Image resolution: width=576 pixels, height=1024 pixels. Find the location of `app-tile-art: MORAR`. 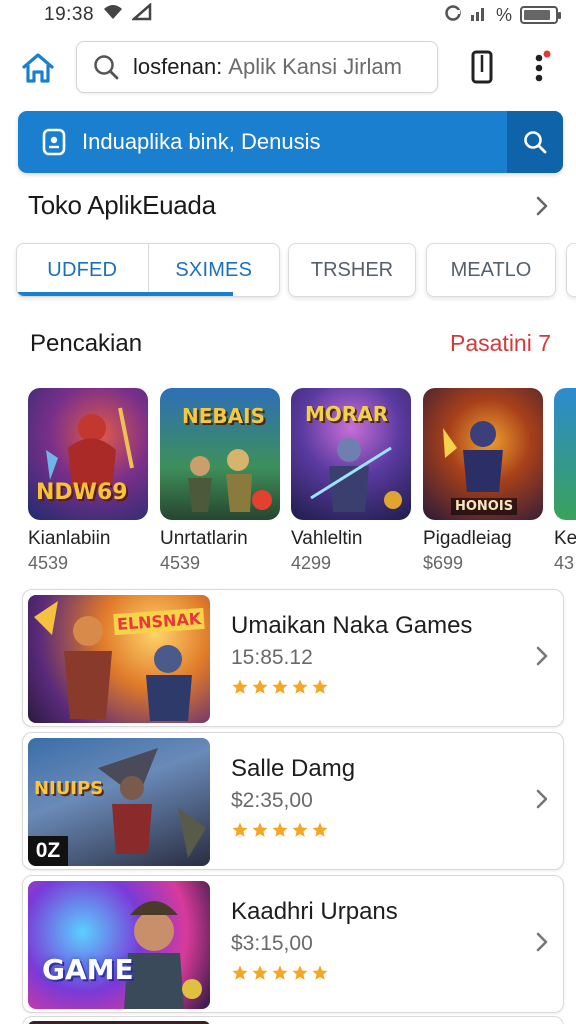

app-tile-art: MORAR is located at coordinates (351, 454).